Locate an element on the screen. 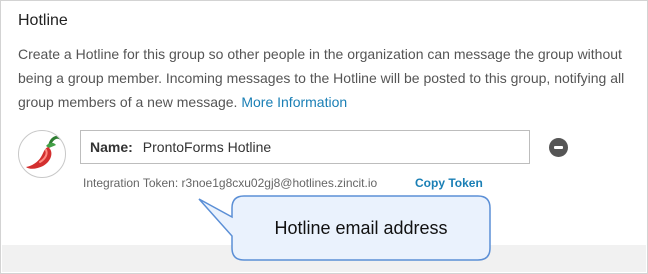  footer-strip is located at coordinates (324, 258).